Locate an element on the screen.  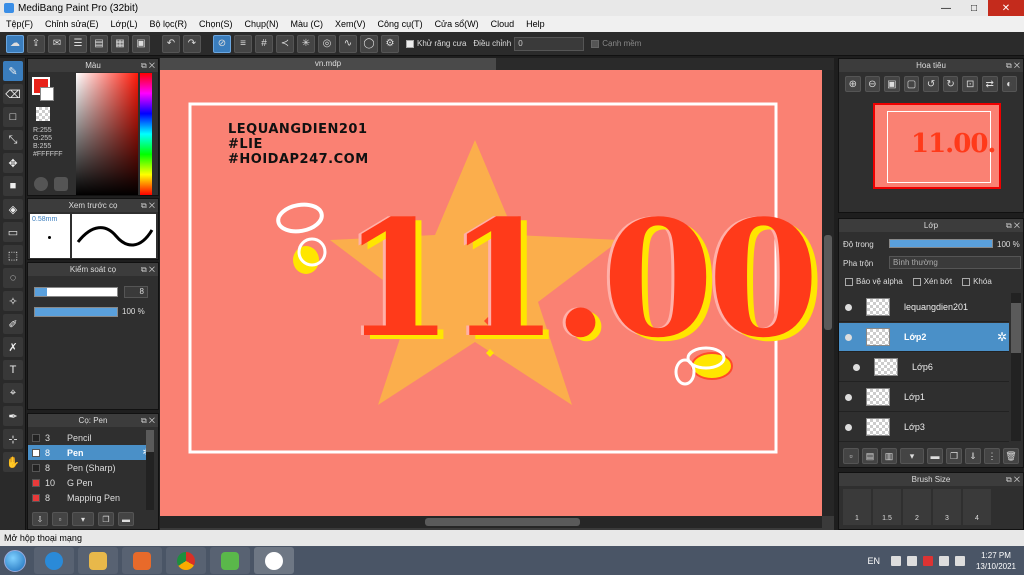
antialias-checkbox: Khử răng cưa is located at coordinates (436, 43).